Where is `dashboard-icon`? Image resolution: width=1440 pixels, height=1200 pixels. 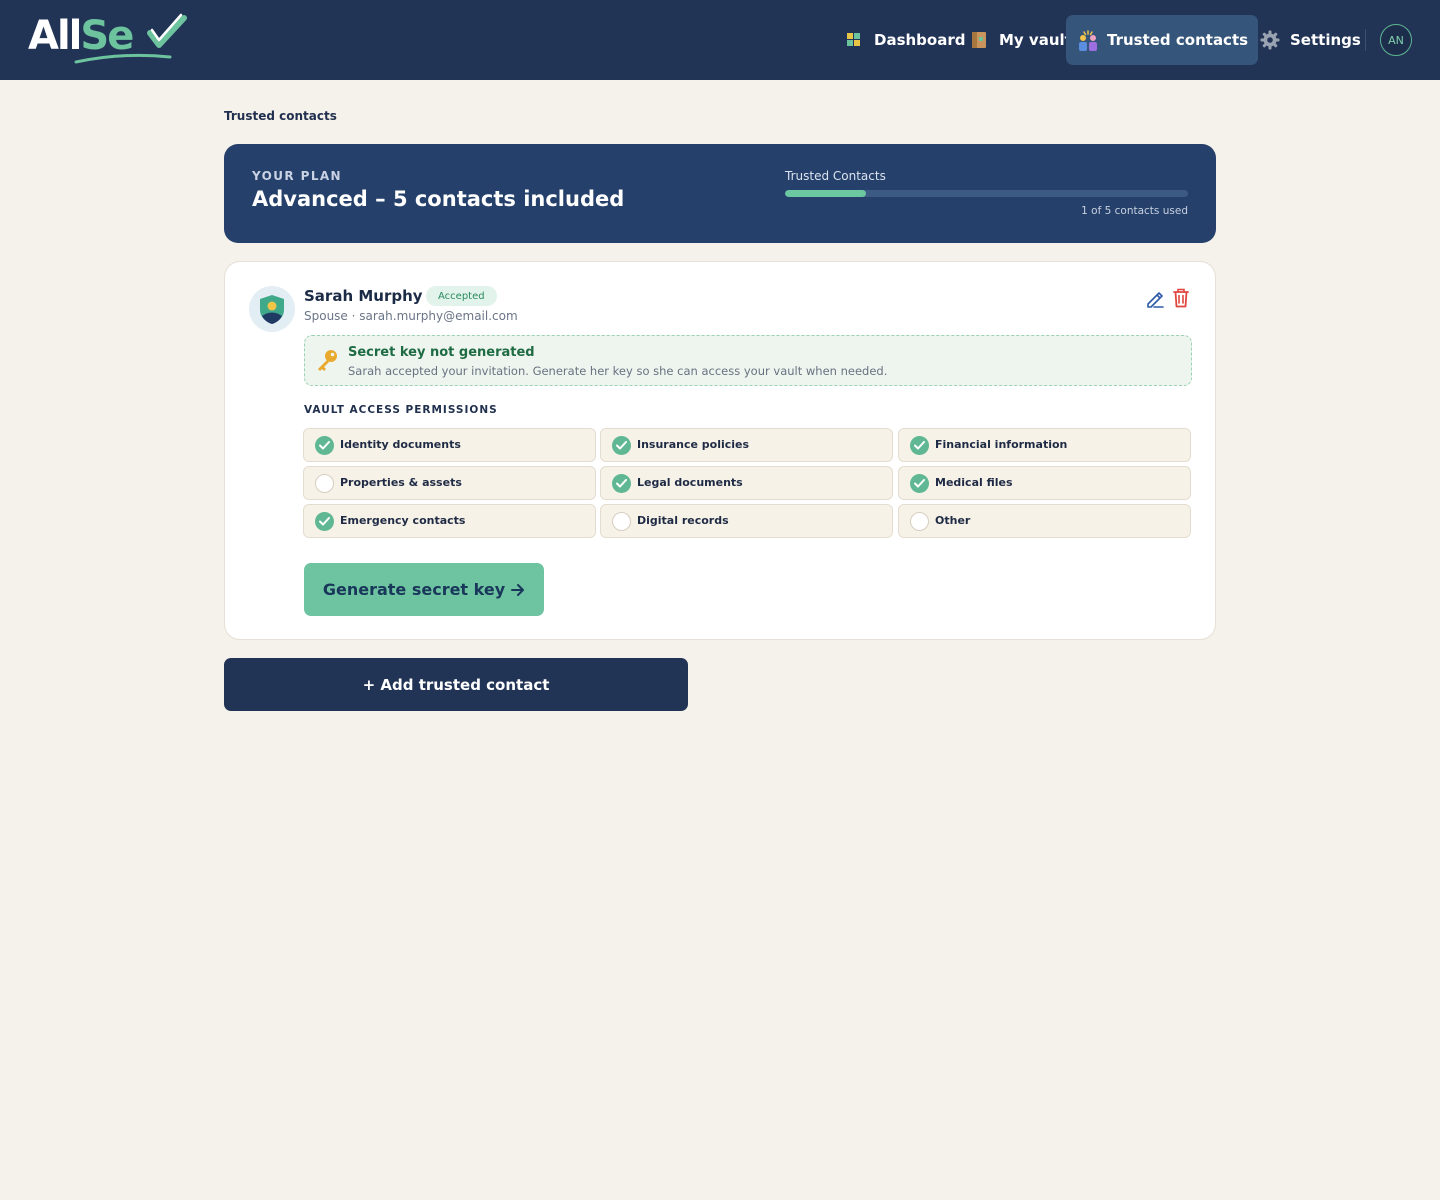 dashboard-icon is located at coordinates (854, 40).